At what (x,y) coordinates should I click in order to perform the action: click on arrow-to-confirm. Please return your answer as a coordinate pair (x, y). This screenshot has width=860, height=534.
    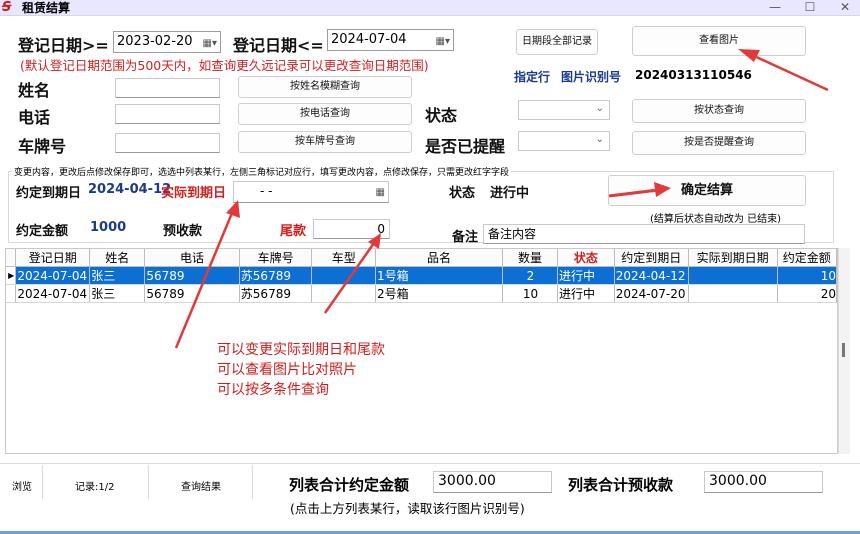
    Looking at the image, I should click on (633, 193).